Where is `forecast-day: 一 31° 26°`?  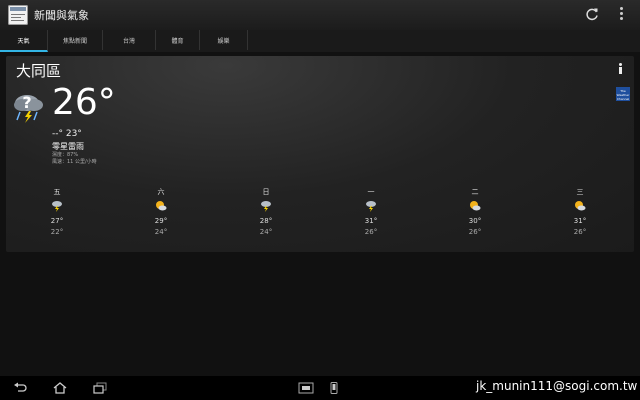
forecast-day: 一 31° 26° is located at coordinates (371, 211).